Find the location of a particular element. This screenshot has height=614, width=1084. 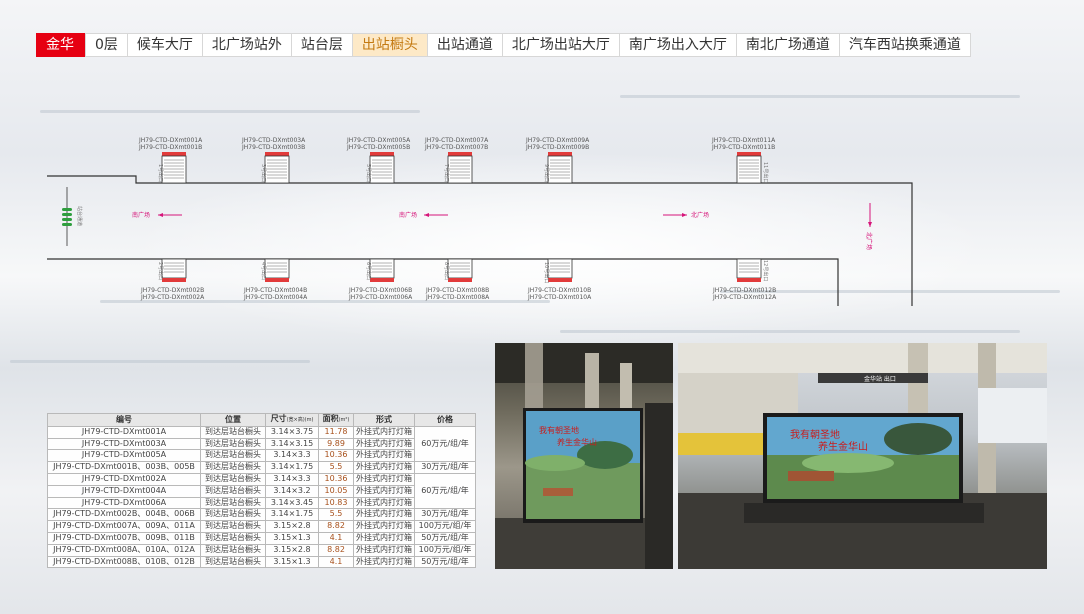

svg-text: 9号出口 is located at coordinates (546, 173).